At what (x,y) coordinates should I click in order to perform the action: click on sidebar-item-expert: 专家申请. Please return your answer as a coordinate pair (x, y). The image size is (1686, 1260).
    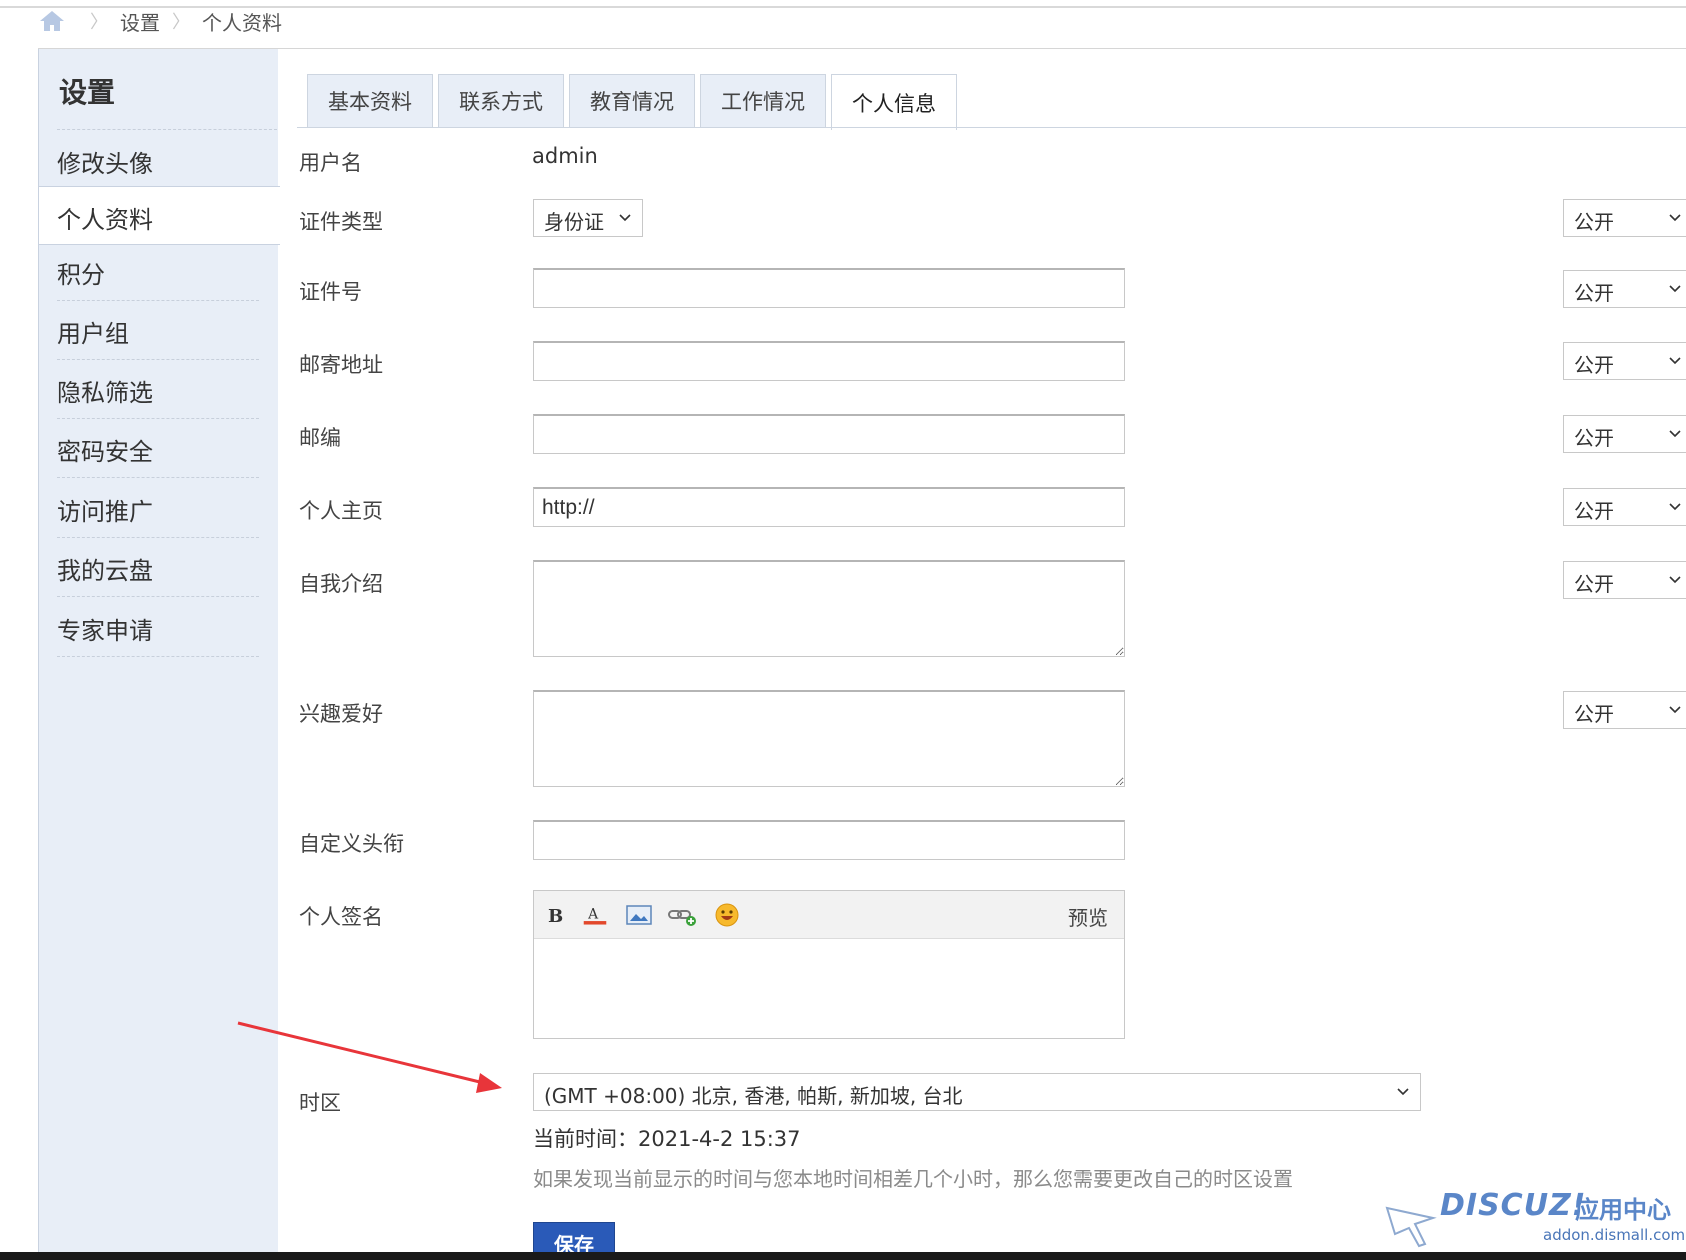
    Looking at the image, I should click on (159, 627).